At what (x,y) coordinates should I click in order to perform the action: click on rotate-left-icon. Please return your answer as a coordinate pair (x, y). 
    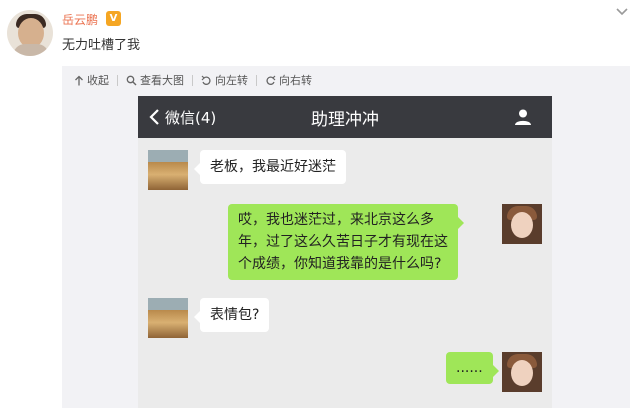
    Looking at the image, I should click on (206, 80).